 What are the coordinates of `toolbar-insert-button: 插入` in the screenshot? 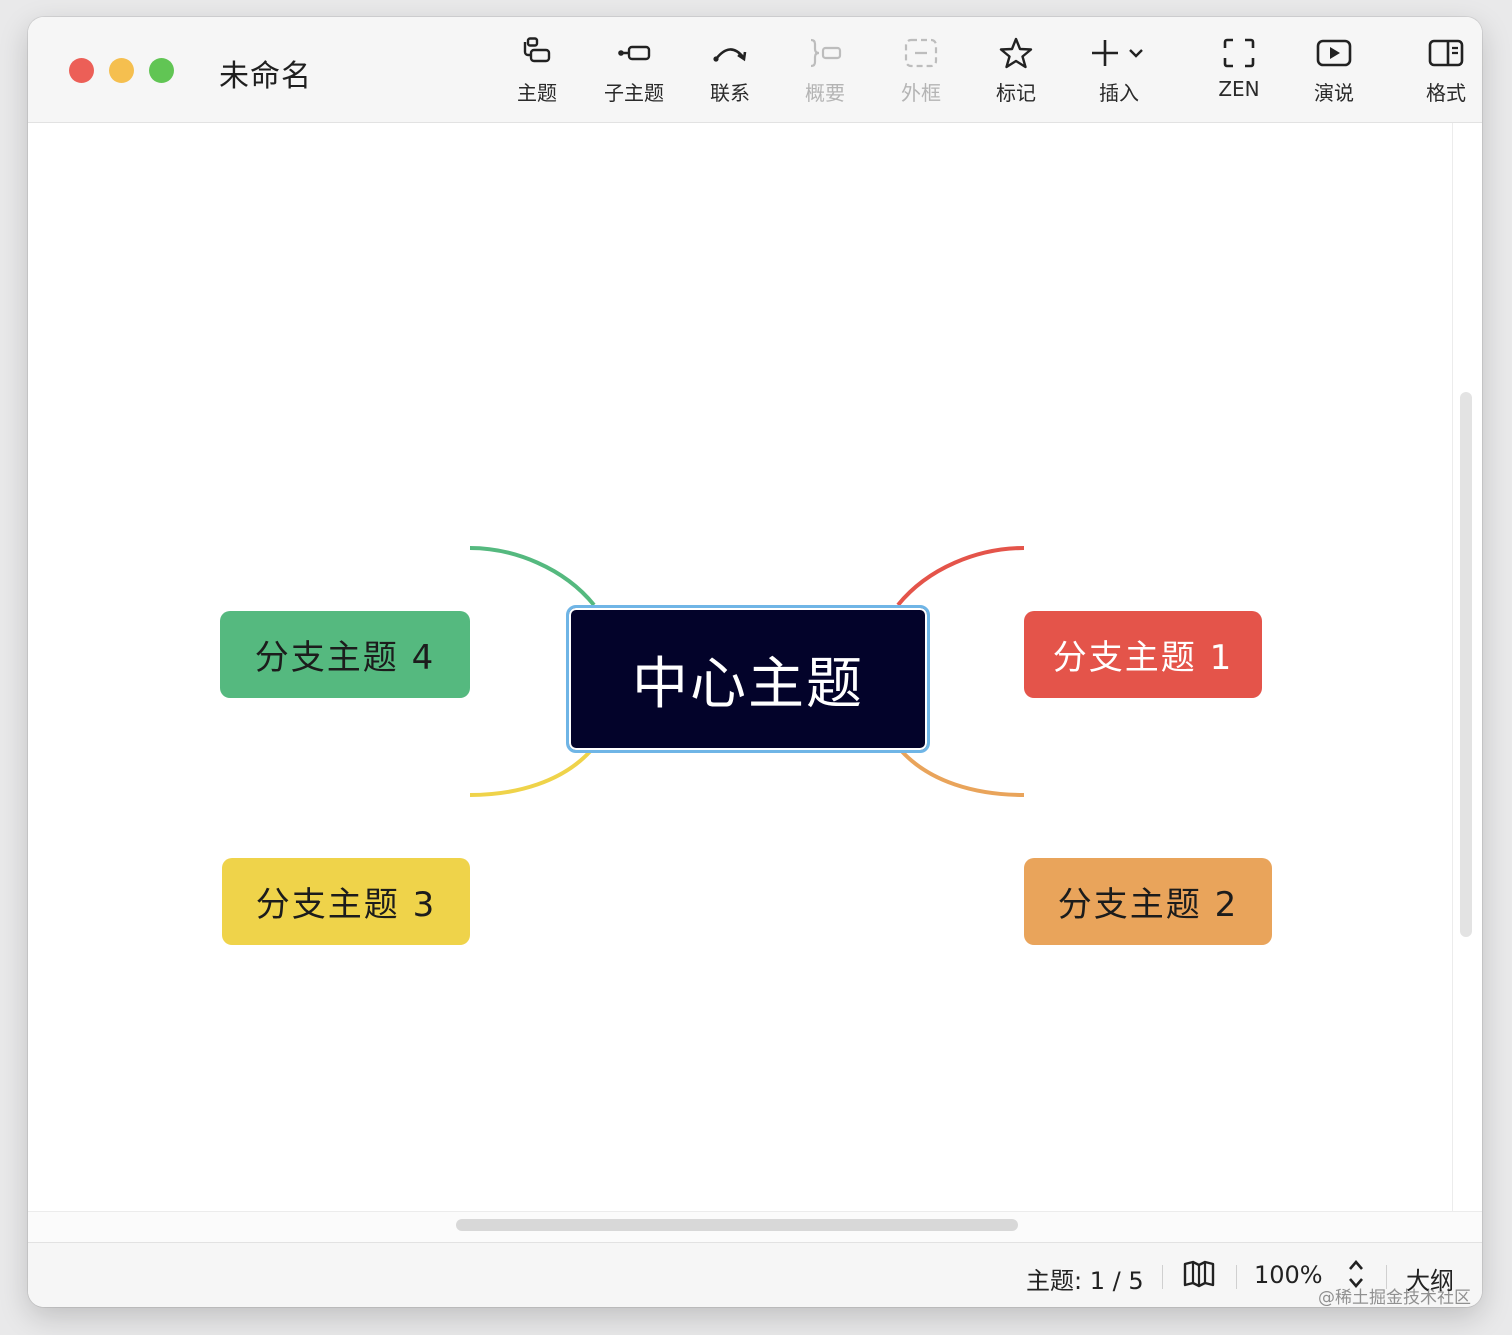 It's located at (1119, 72).